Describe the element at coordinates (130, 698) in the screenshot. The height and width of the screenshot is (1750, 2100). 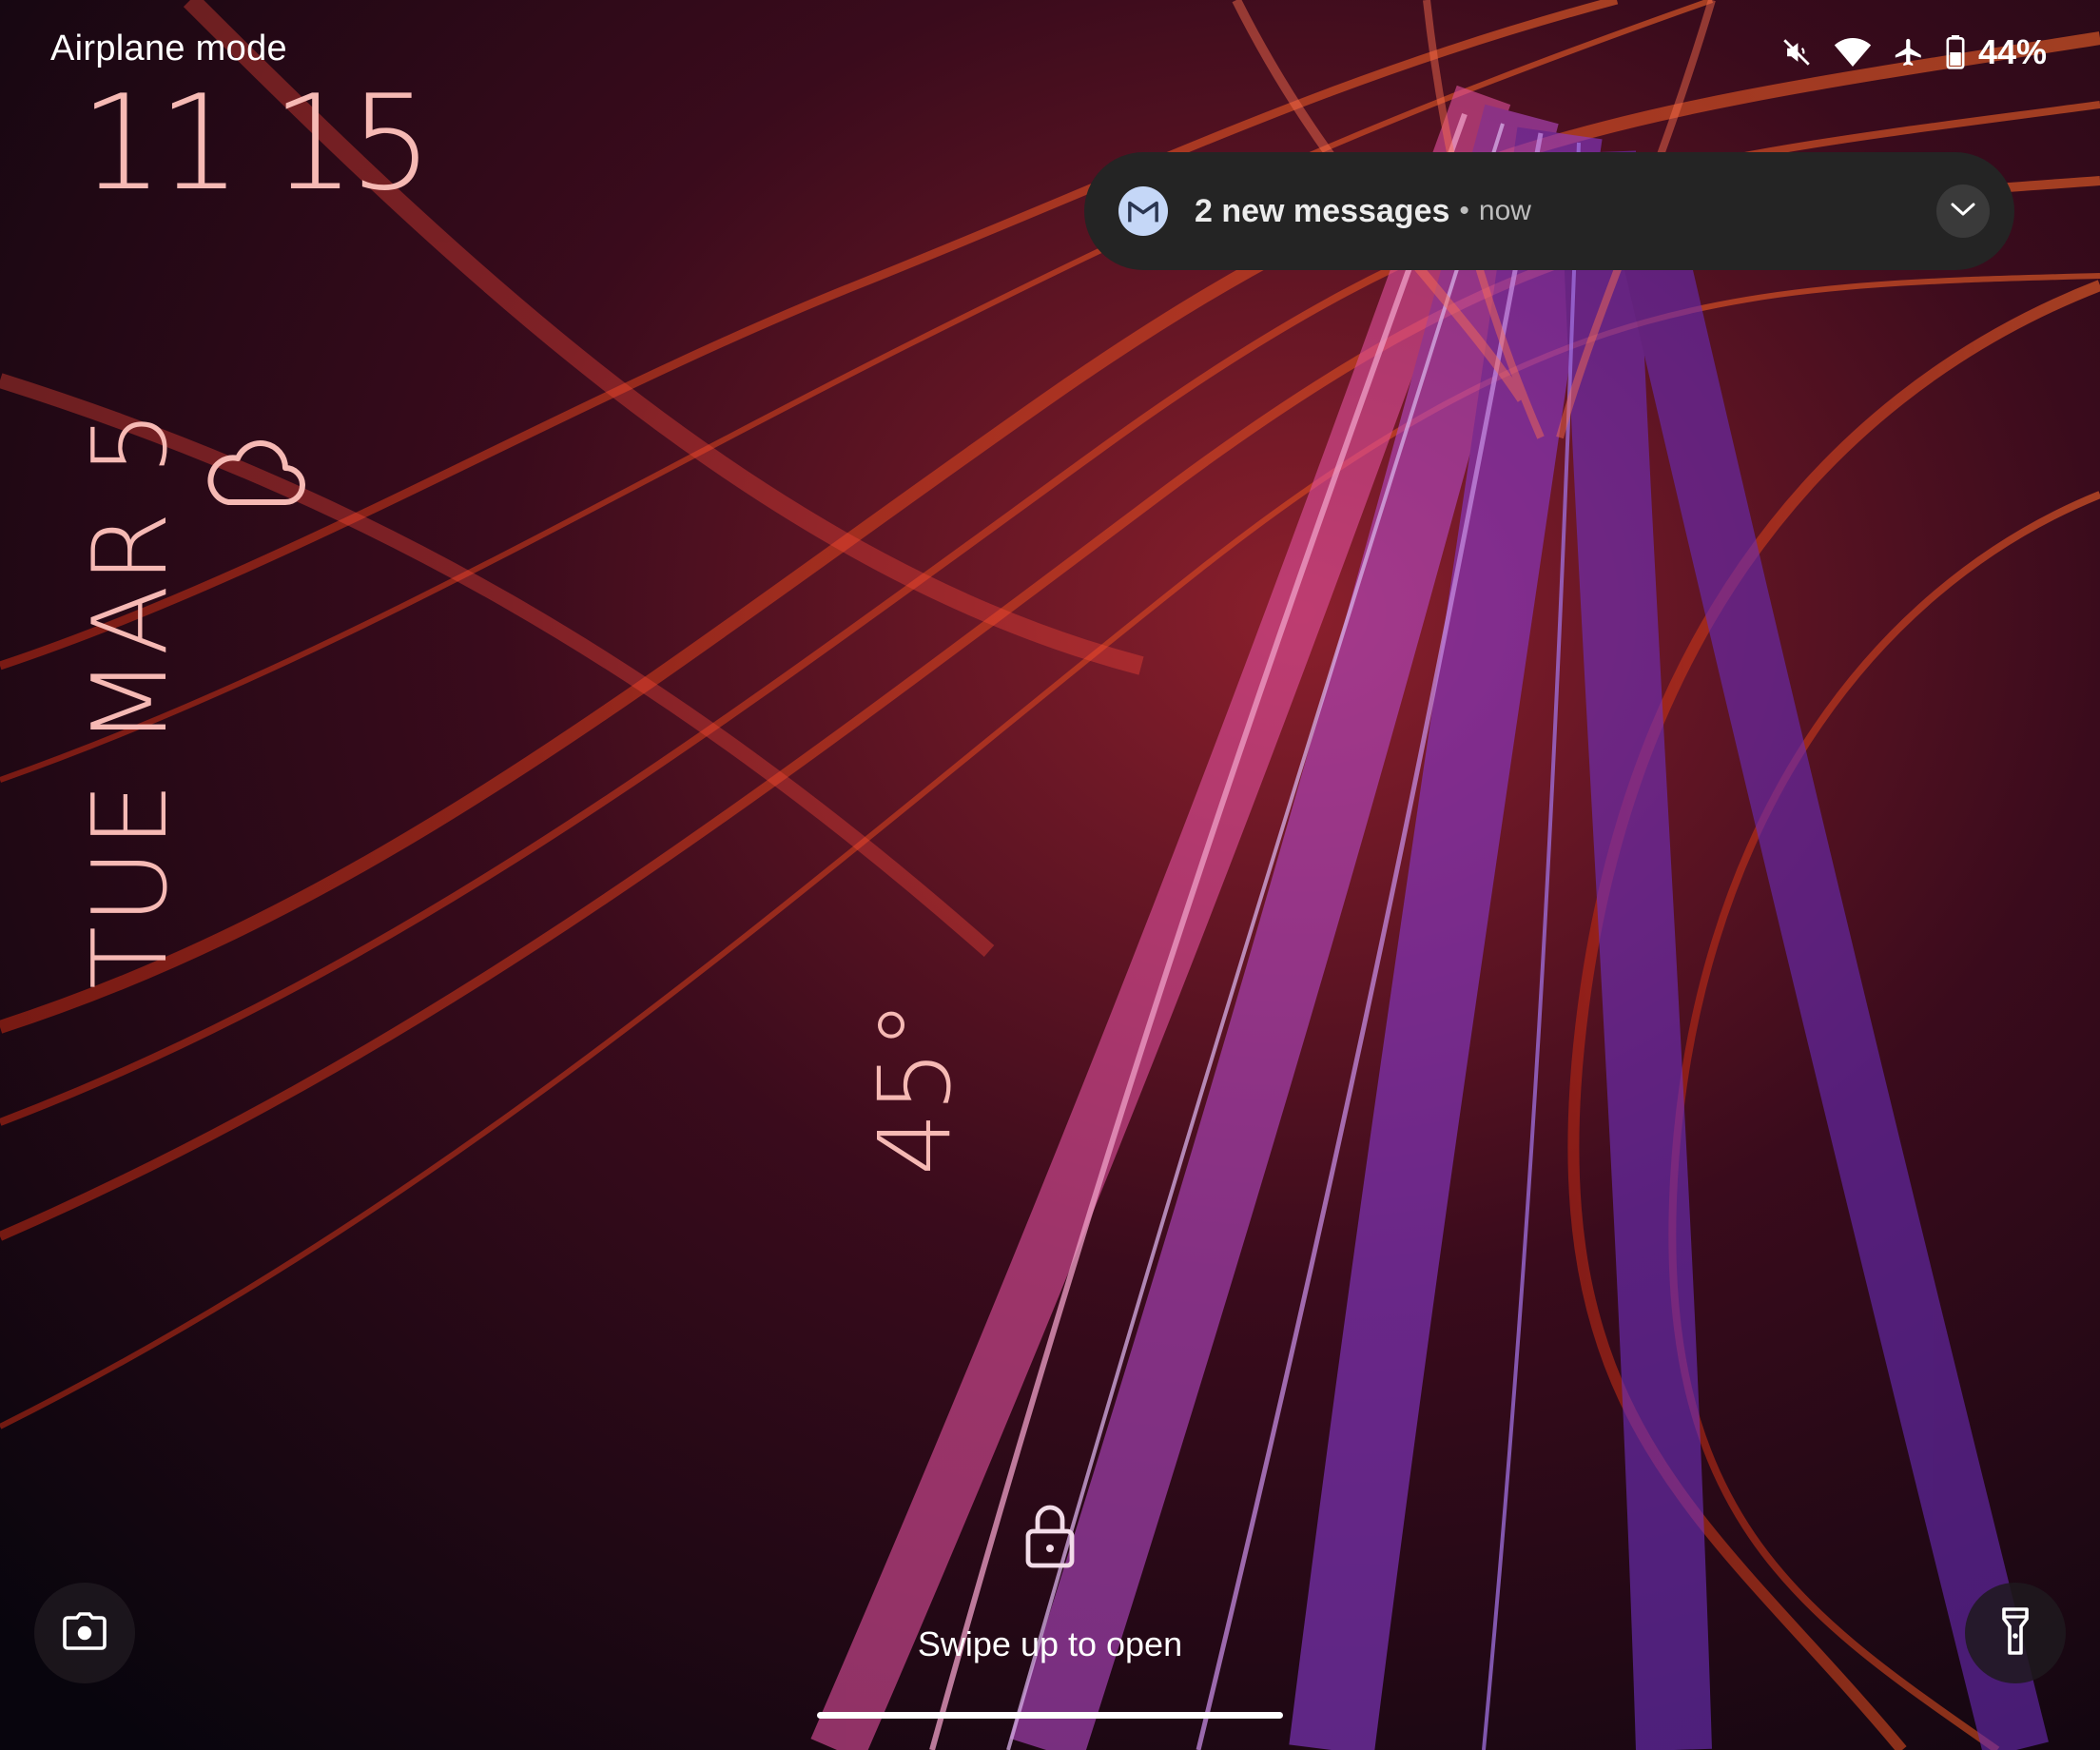
I see `date-label: TUE MAR 5` at that location.